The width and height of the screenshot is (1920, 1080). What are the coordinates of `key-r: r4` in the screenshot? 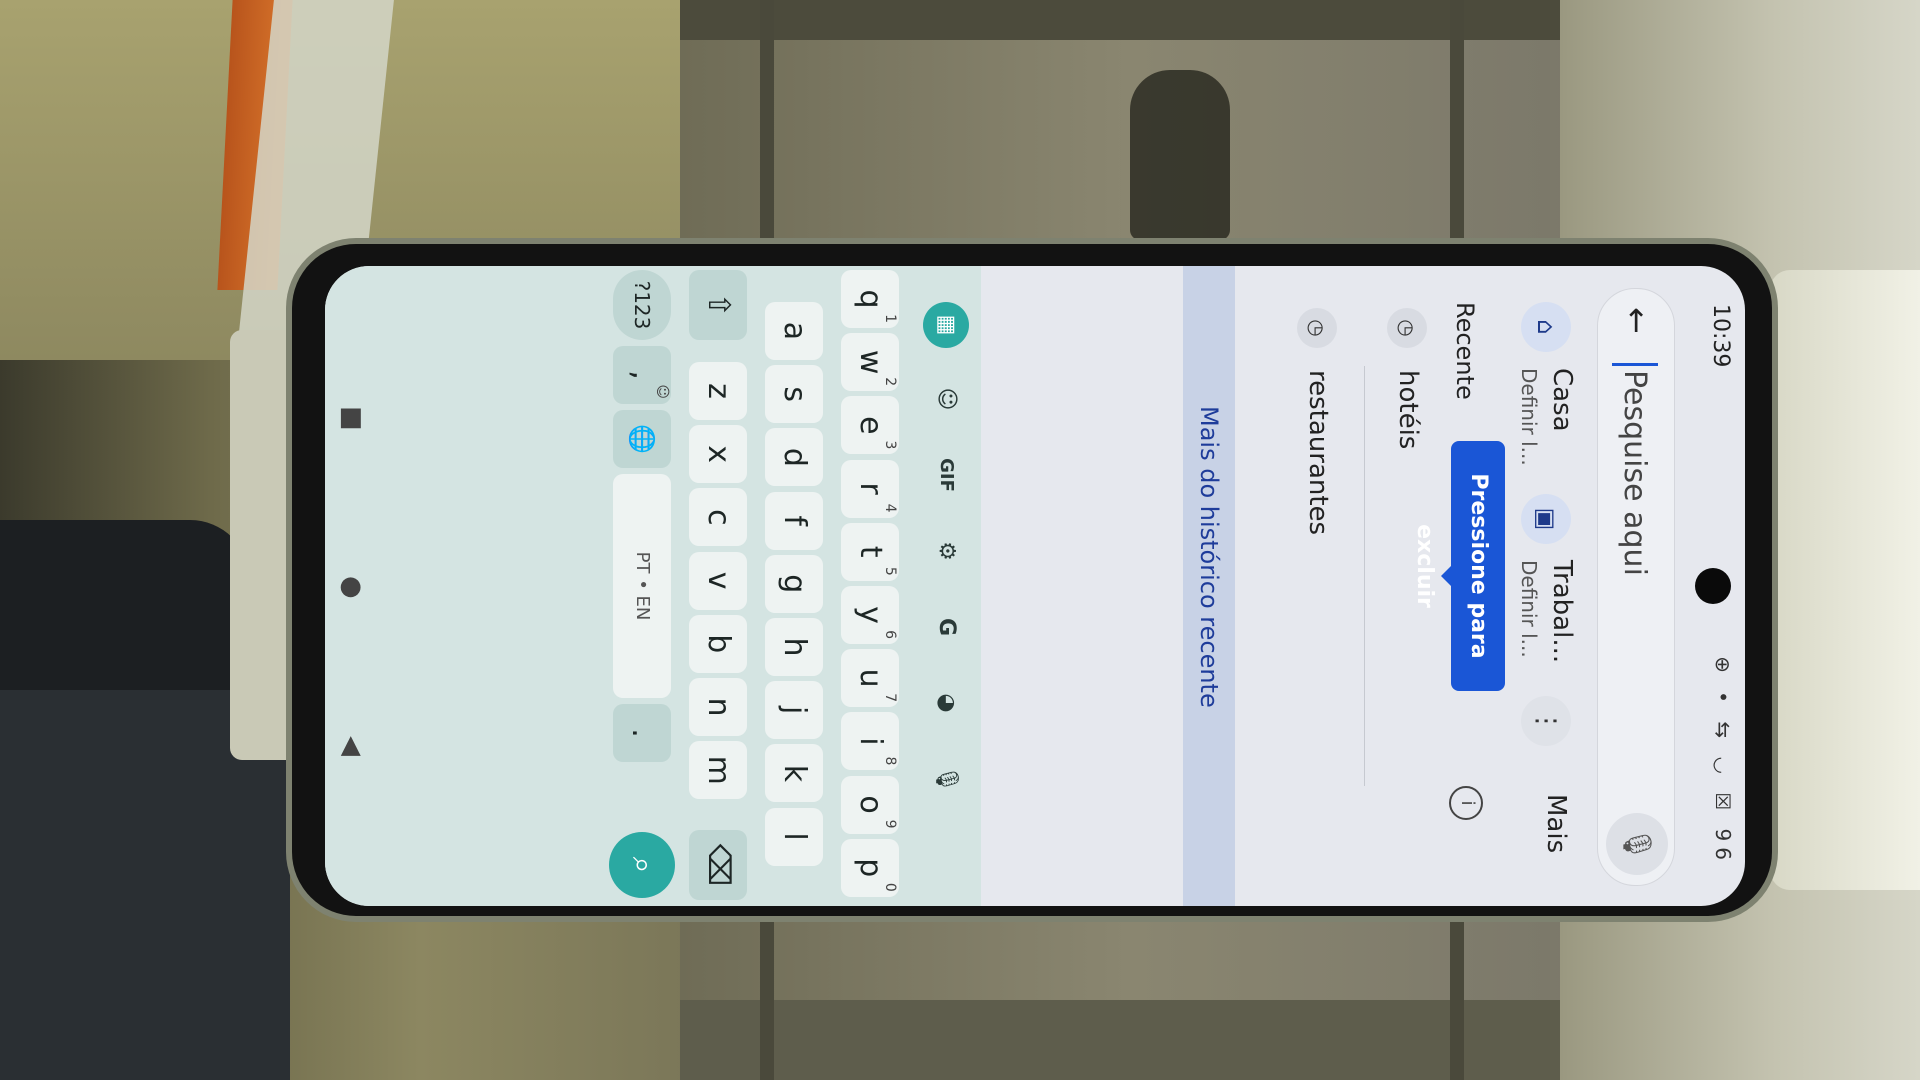 It's located at (870, 488).